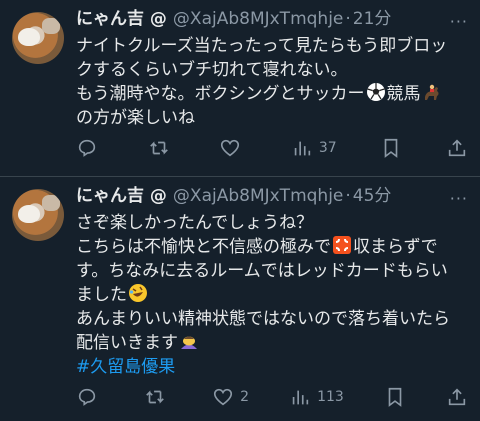  I want to click on tweet-line: クするくらいブチ切れて寝れない。, so click(212, 70).